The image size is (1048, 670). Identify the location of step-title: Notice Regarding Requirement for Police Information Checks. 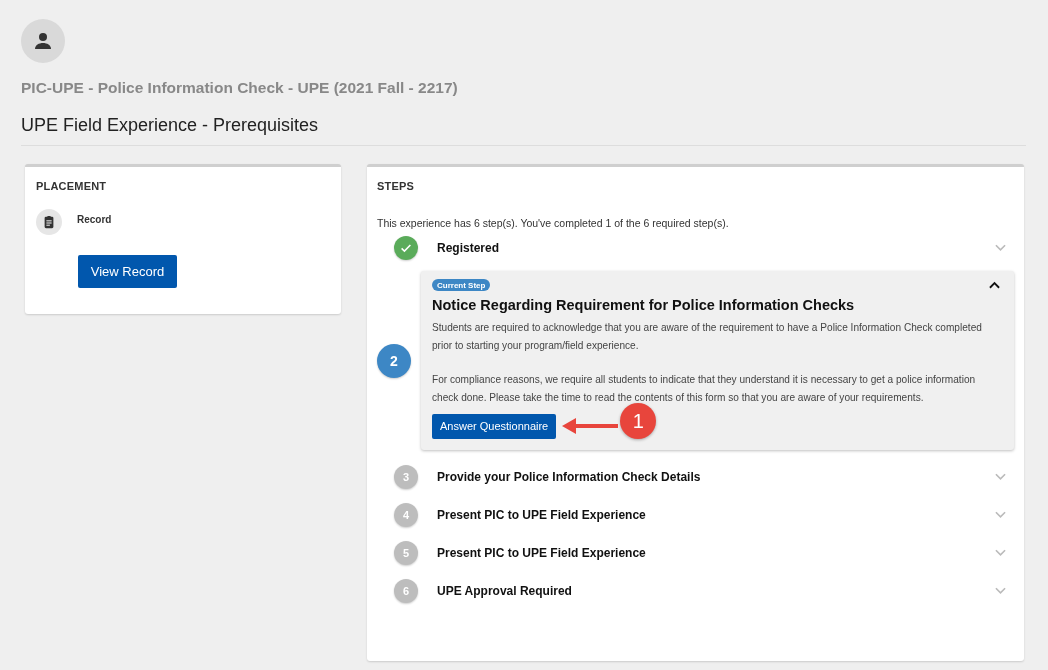
(644, 305).